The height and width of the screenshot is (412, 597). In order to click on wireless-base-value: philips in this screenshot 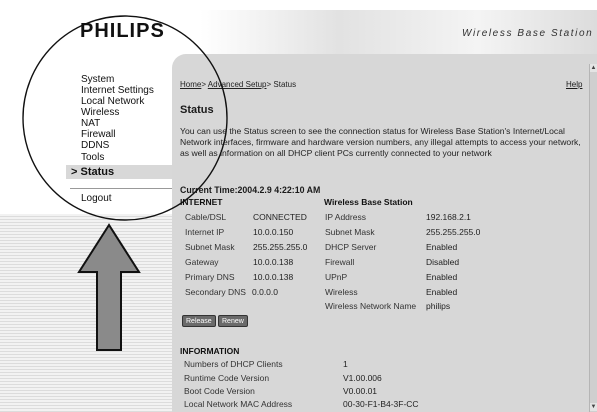, I will do `click(438, 306)`.